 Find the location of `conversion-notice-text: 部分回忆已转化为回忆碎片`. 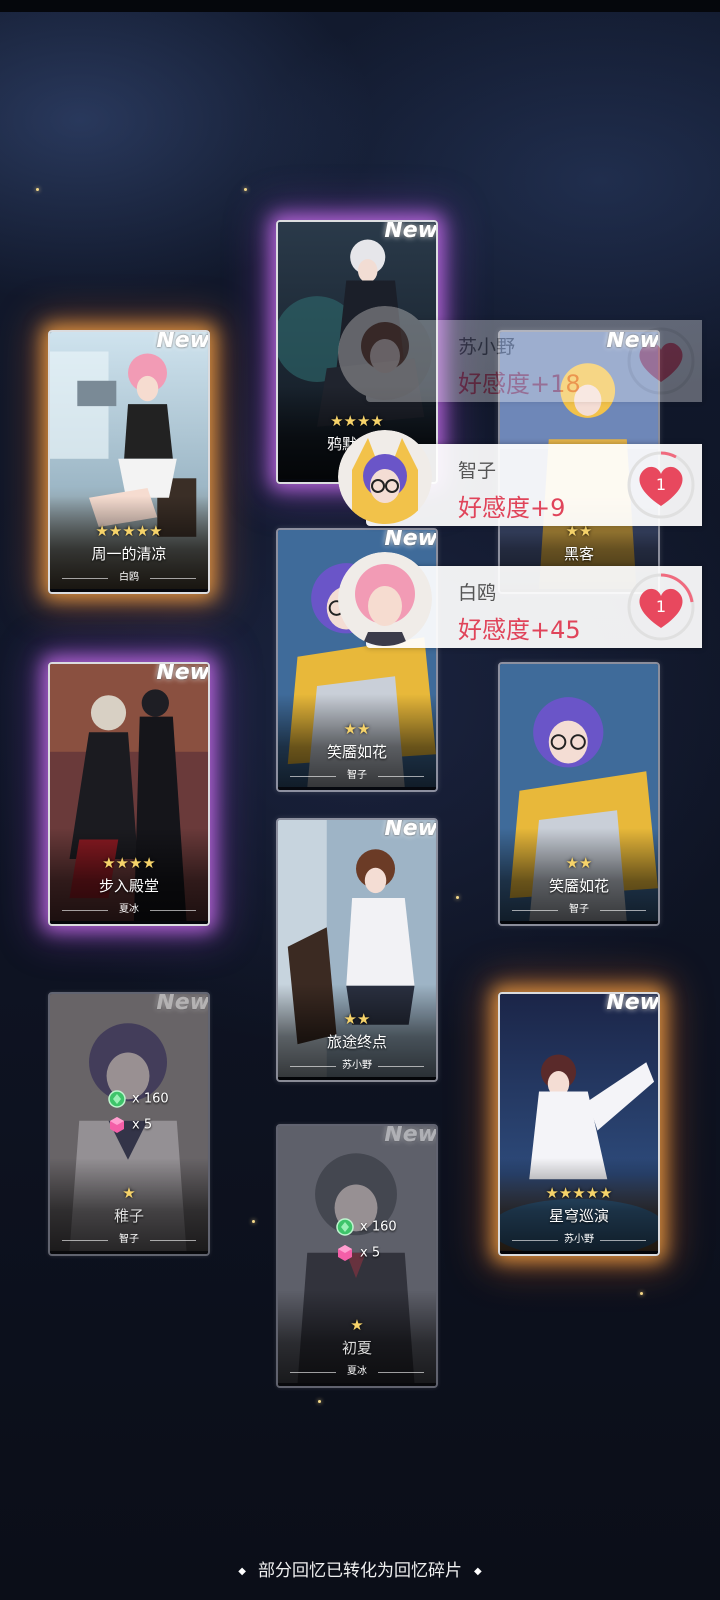

conversion-notice-text: 部分回忆已转化为回忆碎片 is located at coordinates (360, 1571).